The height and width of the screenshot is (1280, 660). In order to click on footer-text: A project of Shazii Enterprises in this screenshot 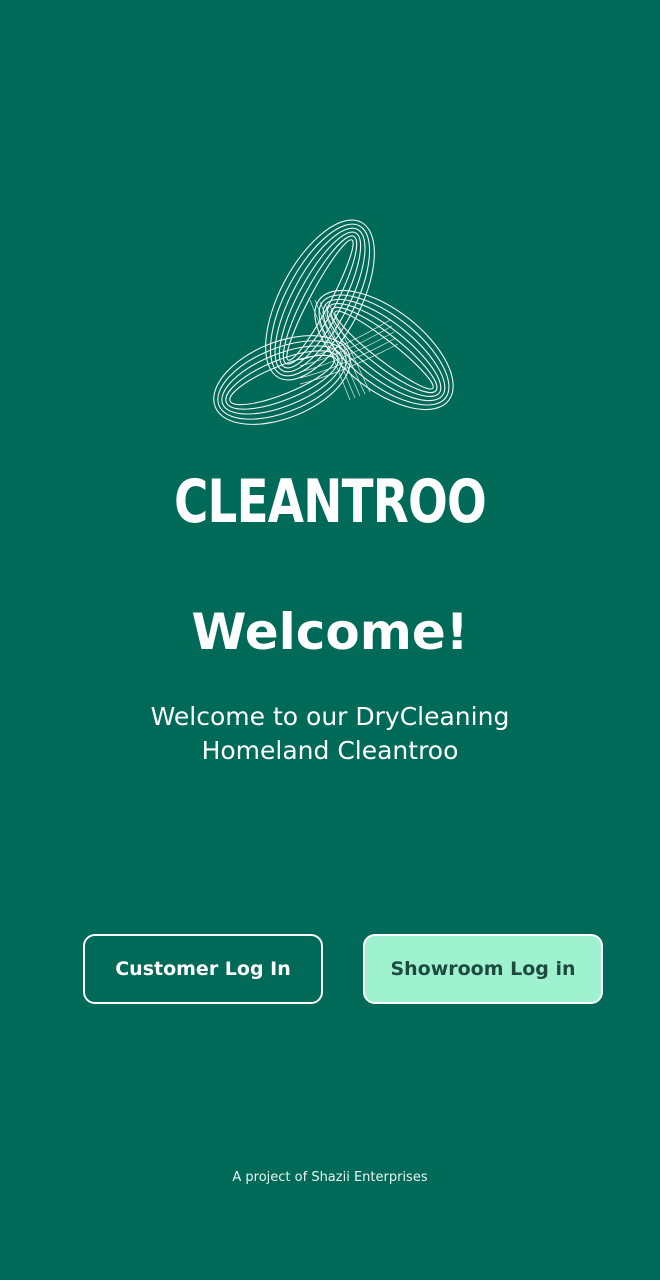, I will do `click(330, 1177)`.